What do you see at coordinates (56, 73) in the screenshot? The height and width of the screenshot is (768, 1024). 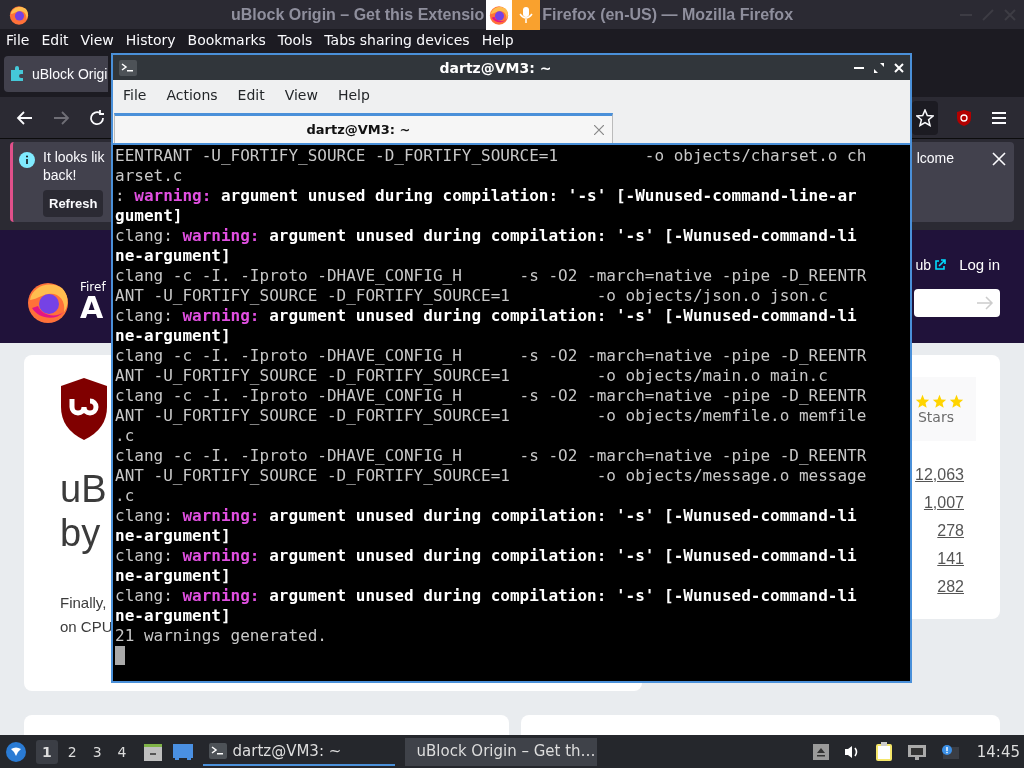 I see `browser-tab: uBlock Origi` at bounding box center [56, 73].